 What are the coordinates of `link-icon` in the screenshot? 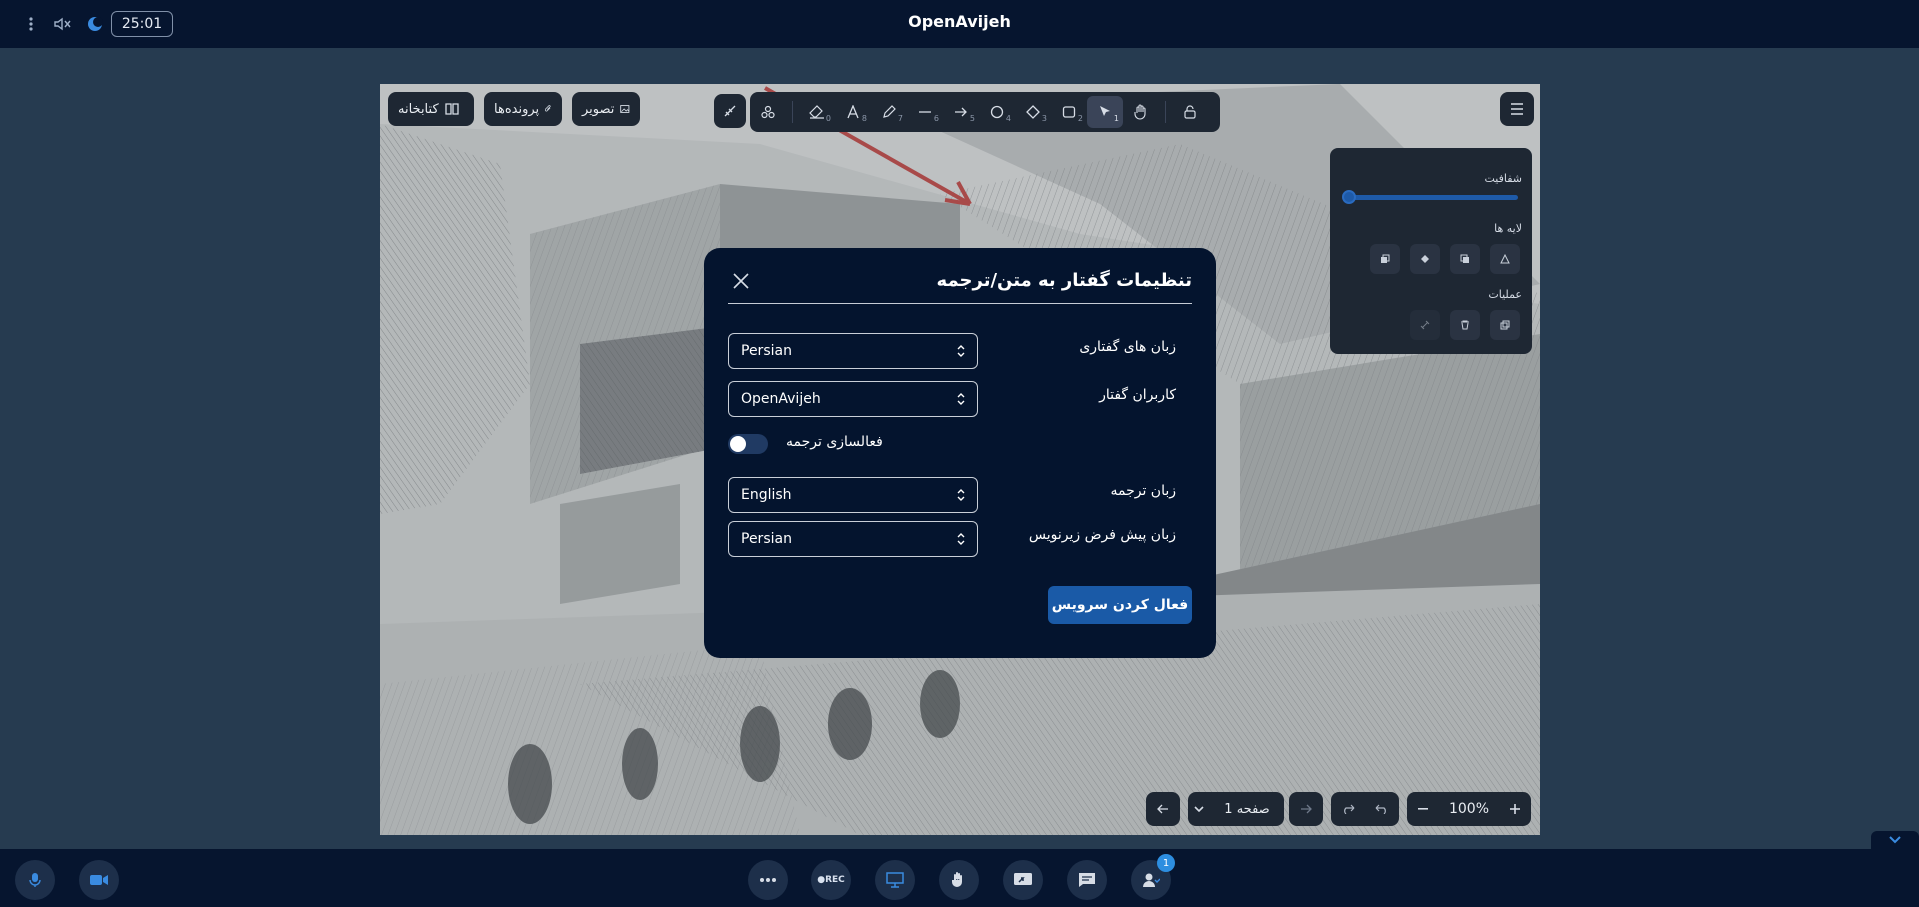 It's located at (1425, 325).